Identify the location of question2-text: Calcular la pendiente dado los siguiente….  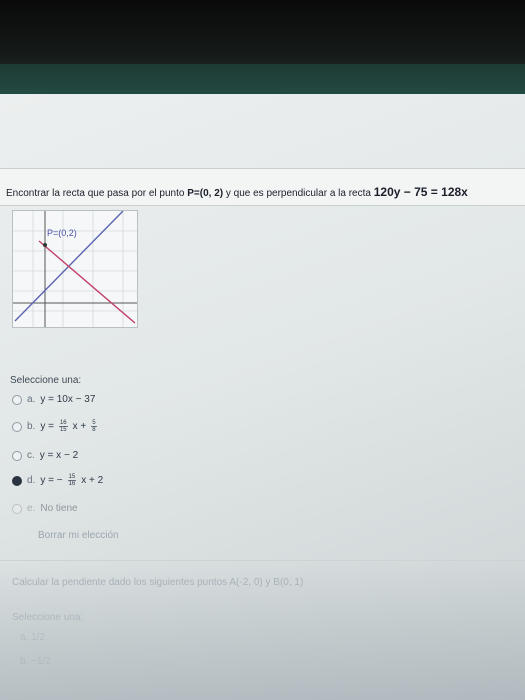
(158, 582).